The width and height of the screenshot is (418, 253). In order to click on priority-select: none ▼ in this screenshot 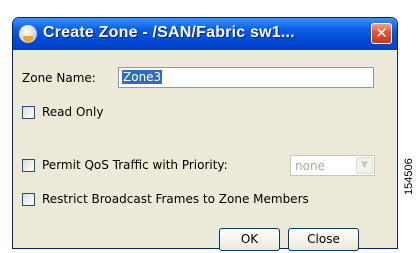, I will do `click(332, 165)`.